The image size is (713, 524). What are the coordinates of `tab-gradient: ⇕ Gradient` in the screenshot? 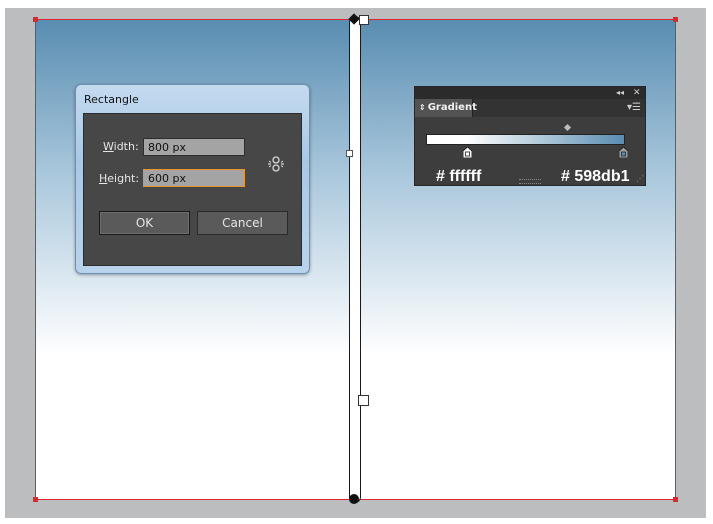 It's located at (446, 108).